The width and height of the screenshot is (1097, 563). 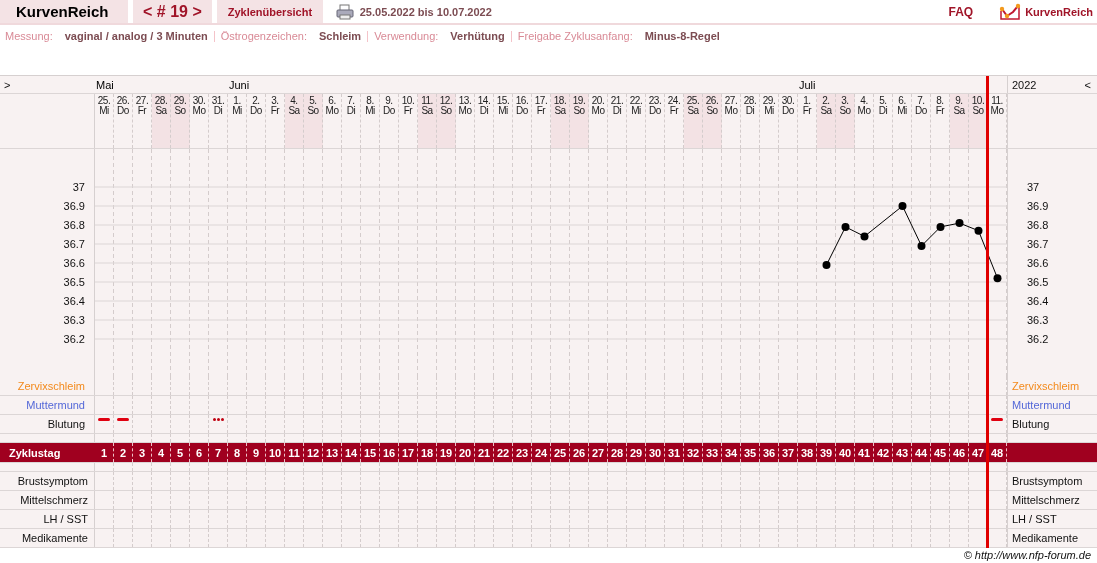 I want to click on cycle-day-number: 38, so click(x=807, y=452).